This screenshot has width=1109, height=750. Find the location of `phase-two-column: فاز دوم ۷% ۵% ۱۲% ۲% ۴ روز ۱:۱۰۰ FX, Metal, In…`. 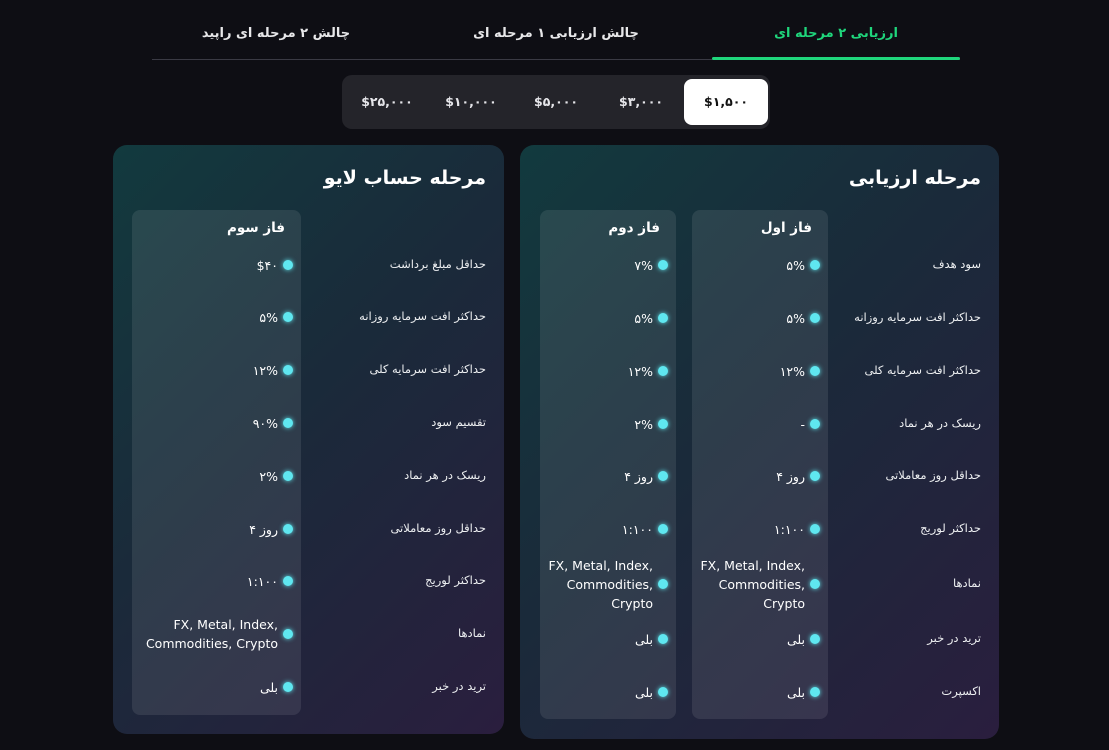

phase-two-column: فاز دوم ۷% ۵% ۱۲% ۲% ۴ روز ۱:۱۰۰ FX, Metal, In… is located at coordinates (608, 464).